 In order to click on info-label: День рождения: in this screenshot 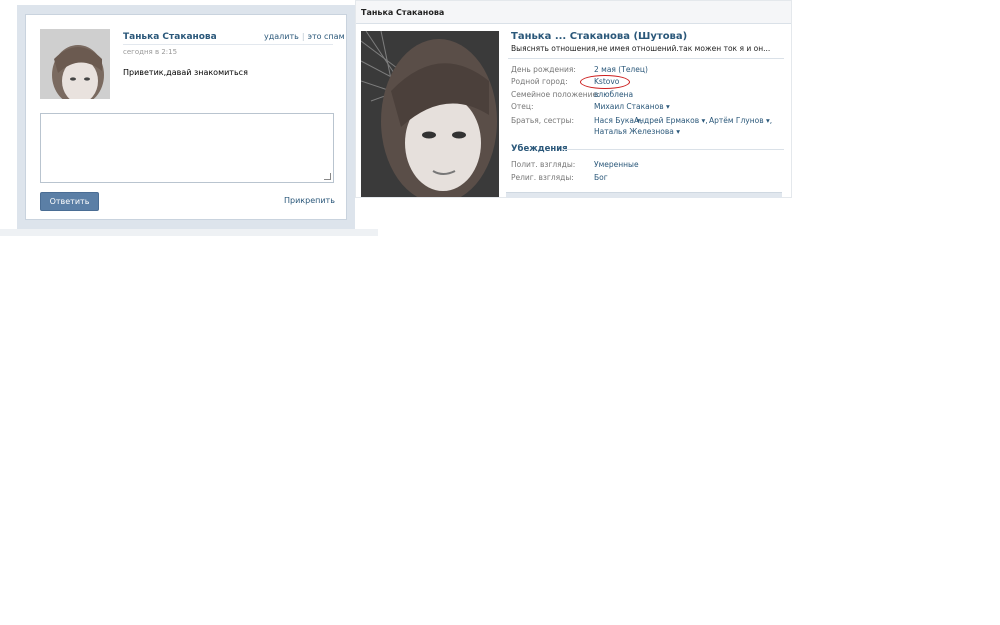, I will do `click(543, 69)`.